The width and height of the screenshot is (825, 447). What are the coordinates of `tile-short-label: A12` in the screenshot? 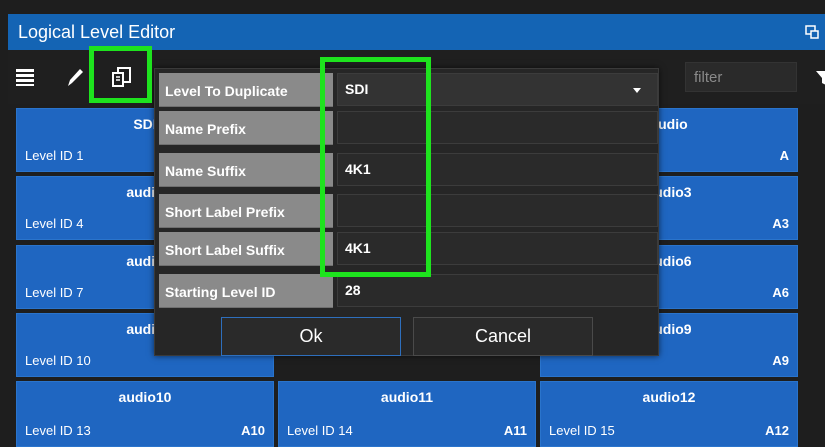 It's located at (777, 430).